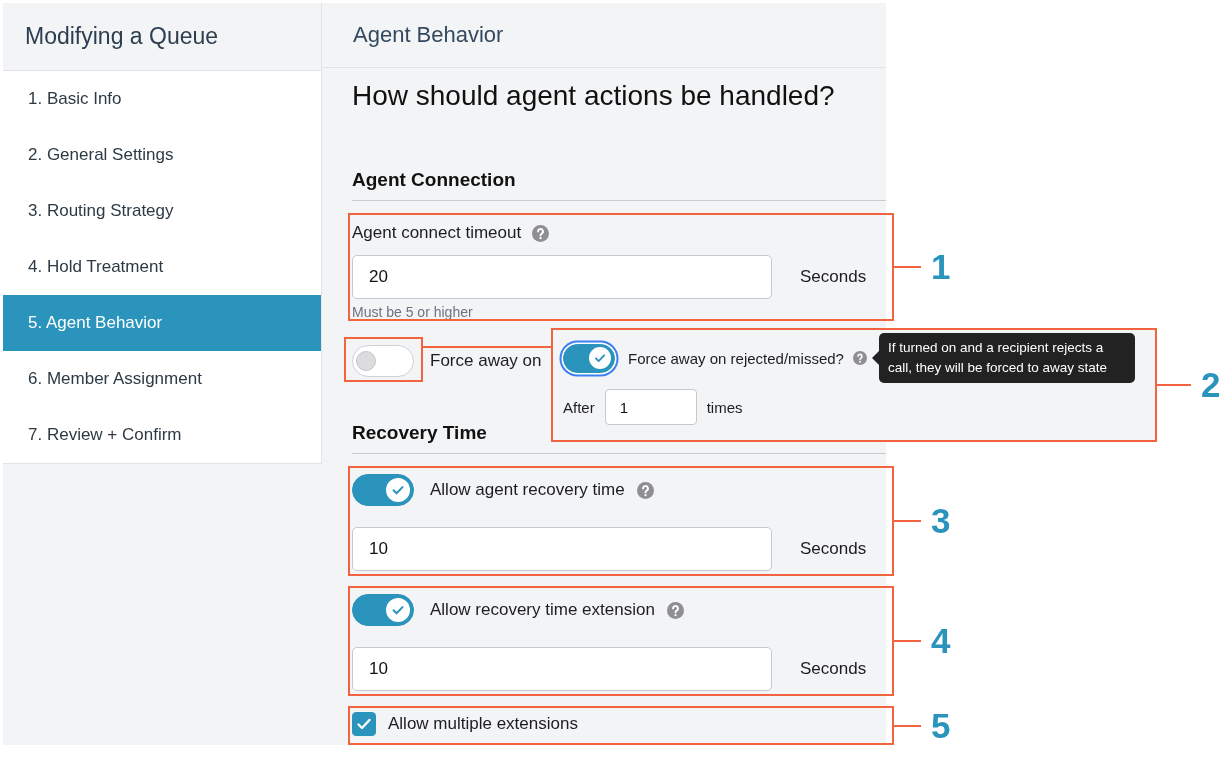 The height and width of the screenshot is (757, 1225). What do you see at coordinates (483, 724) in the screenshot?
I see `checkbox-label: Allow multiple extensions` at bounding box center [483, 724].